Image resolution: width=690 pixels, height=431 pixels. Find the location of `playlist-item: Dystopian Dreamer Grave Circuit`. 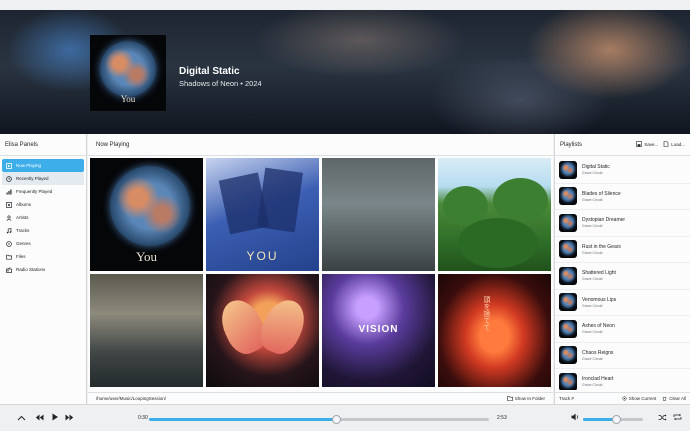

playlist-item: Dystopian Dreamer Grave Circuit is located at coordinates (622, 223).